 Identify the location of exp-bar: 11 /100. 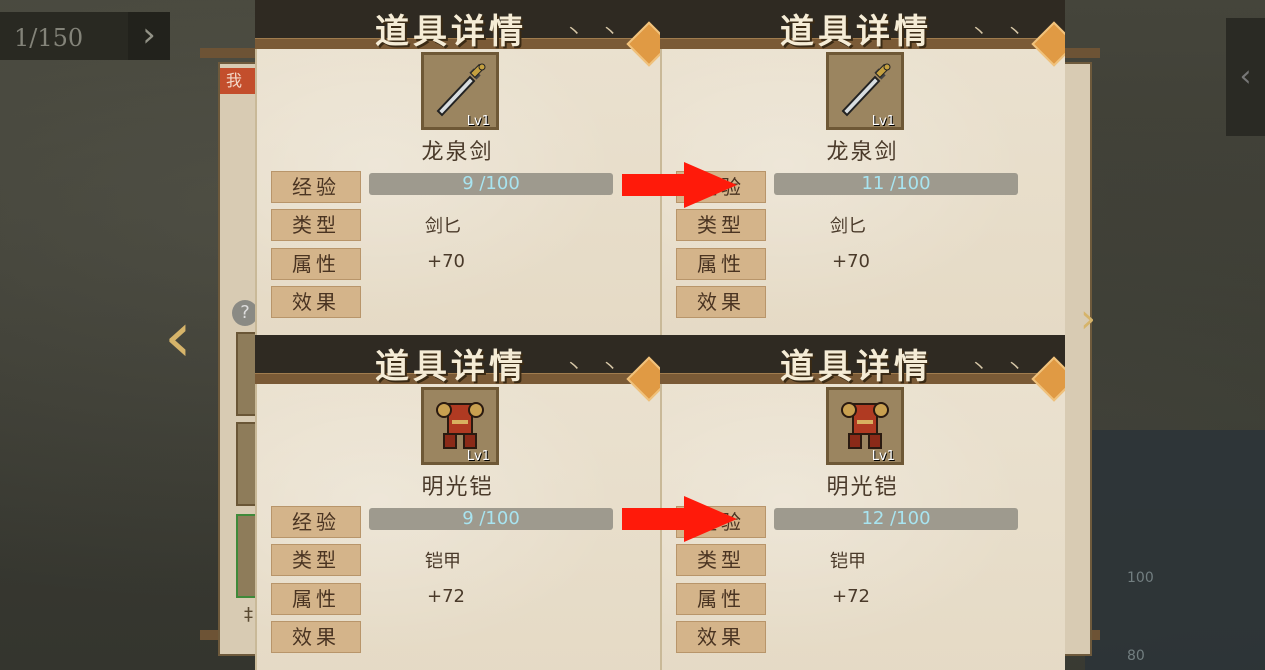
(896, 184).